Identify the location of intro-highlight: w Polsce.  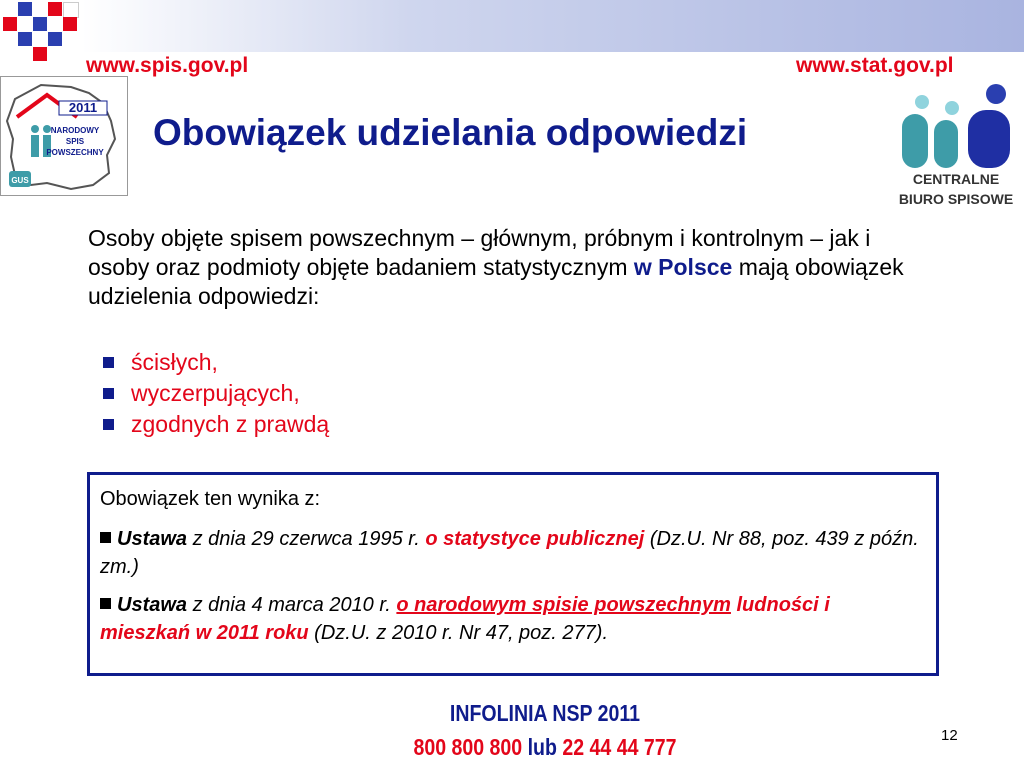
(683, 267).